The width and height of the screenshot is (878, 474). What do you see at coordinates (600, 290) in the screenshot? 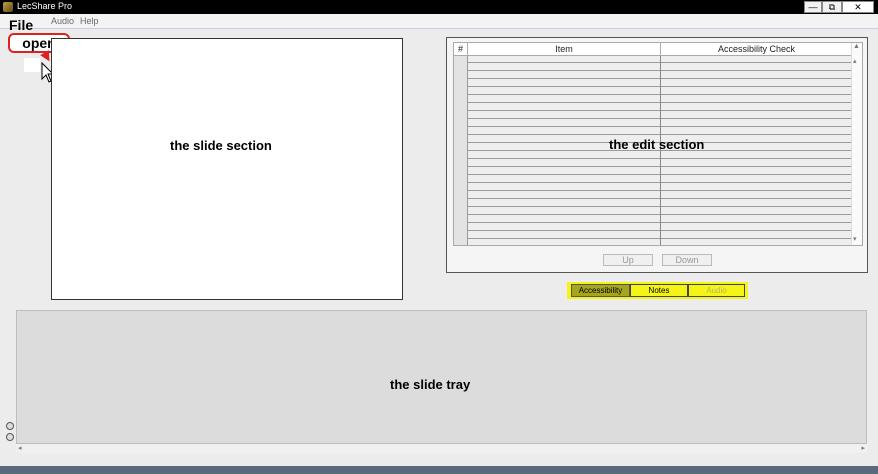
I see `tab-accessibility: Accessibility` at bounding box center [600, 290].